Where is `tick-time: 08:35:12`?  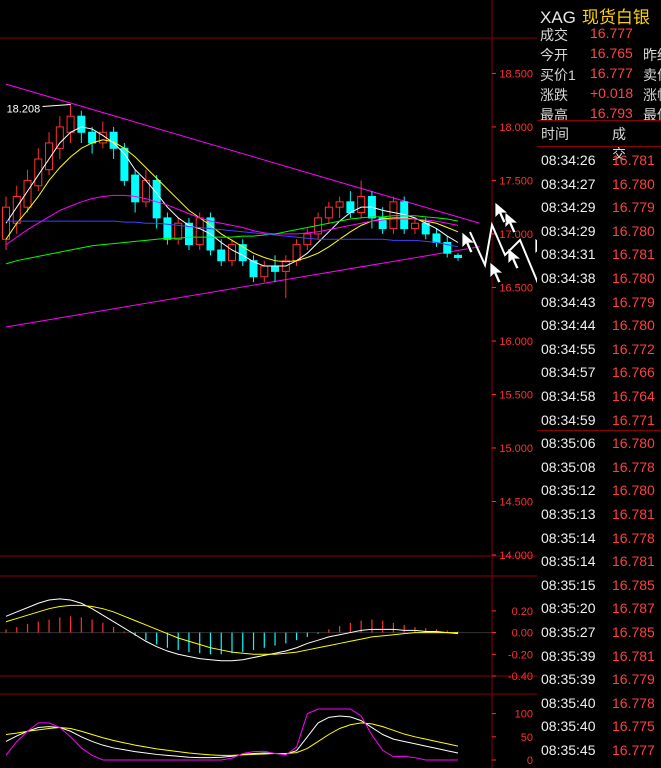
tick-time: 08:35:12 is located at coordinates (568, 490).